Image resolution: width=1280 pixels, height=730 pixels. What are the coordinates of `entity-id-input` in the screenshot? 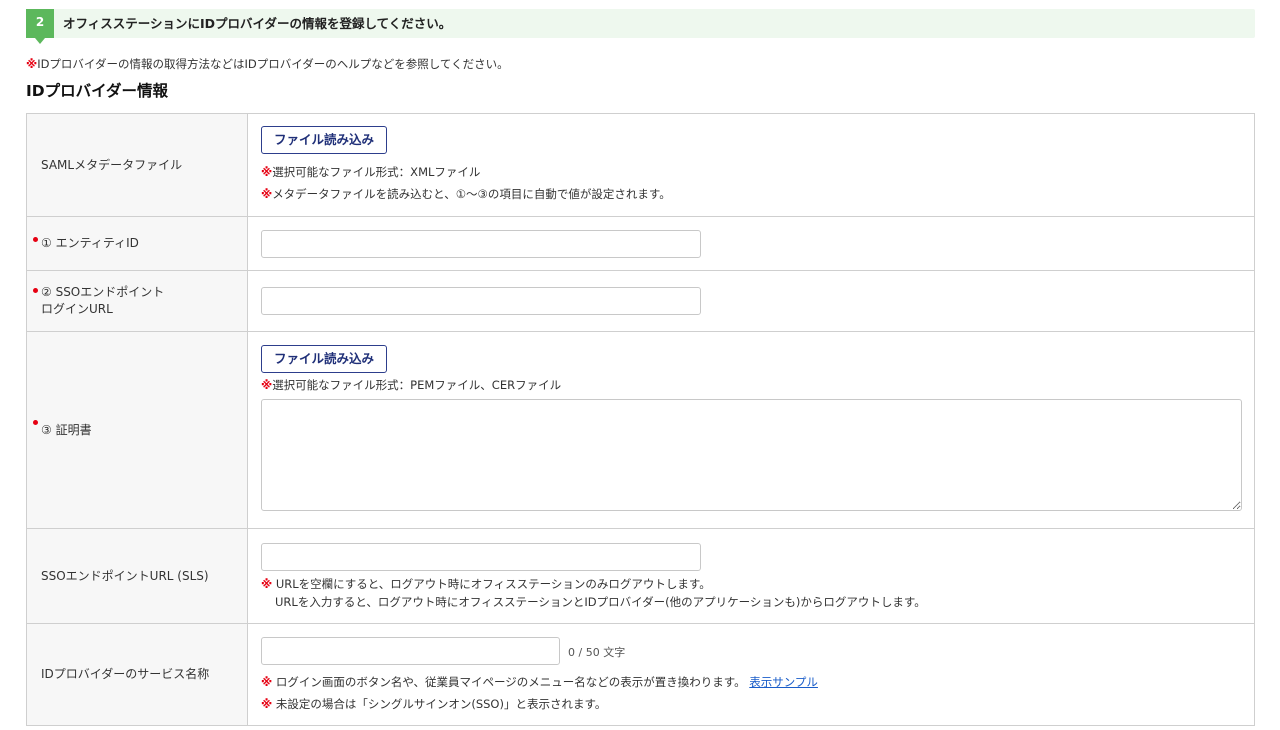 It's located at (481, 244).